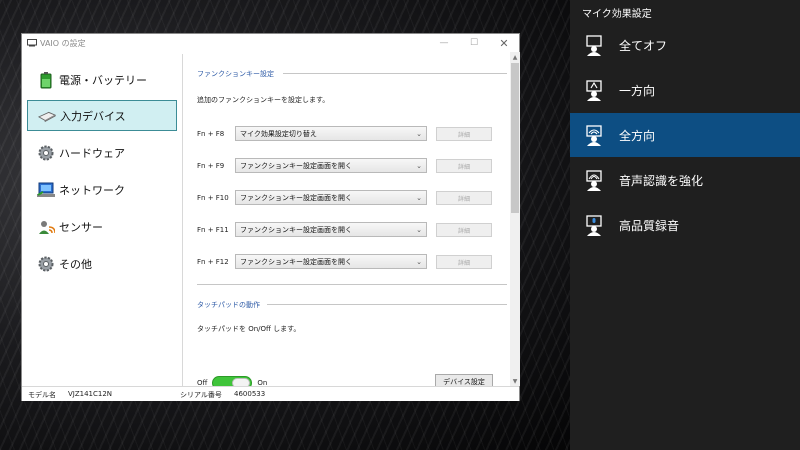 The image size is (800, 450). Describe the element at coordinates (464, 198) in the screenshot. I see `fn-f10-detail-button: 詳細` at that location.